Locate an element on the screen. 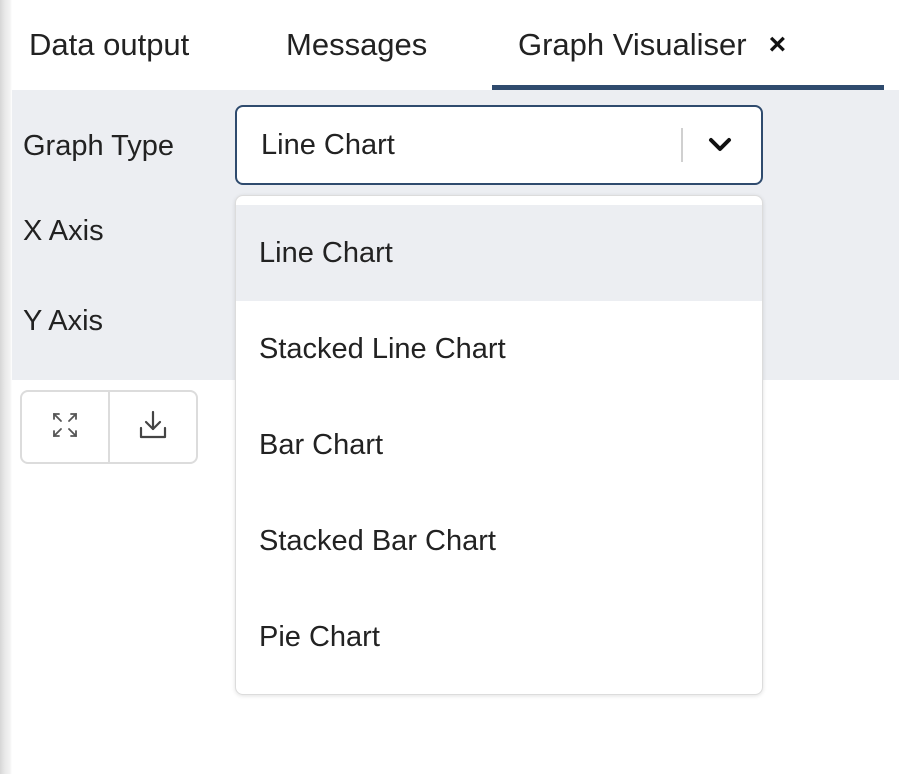  y-axis-label: Y Axis is located at coordinates (63, 321).